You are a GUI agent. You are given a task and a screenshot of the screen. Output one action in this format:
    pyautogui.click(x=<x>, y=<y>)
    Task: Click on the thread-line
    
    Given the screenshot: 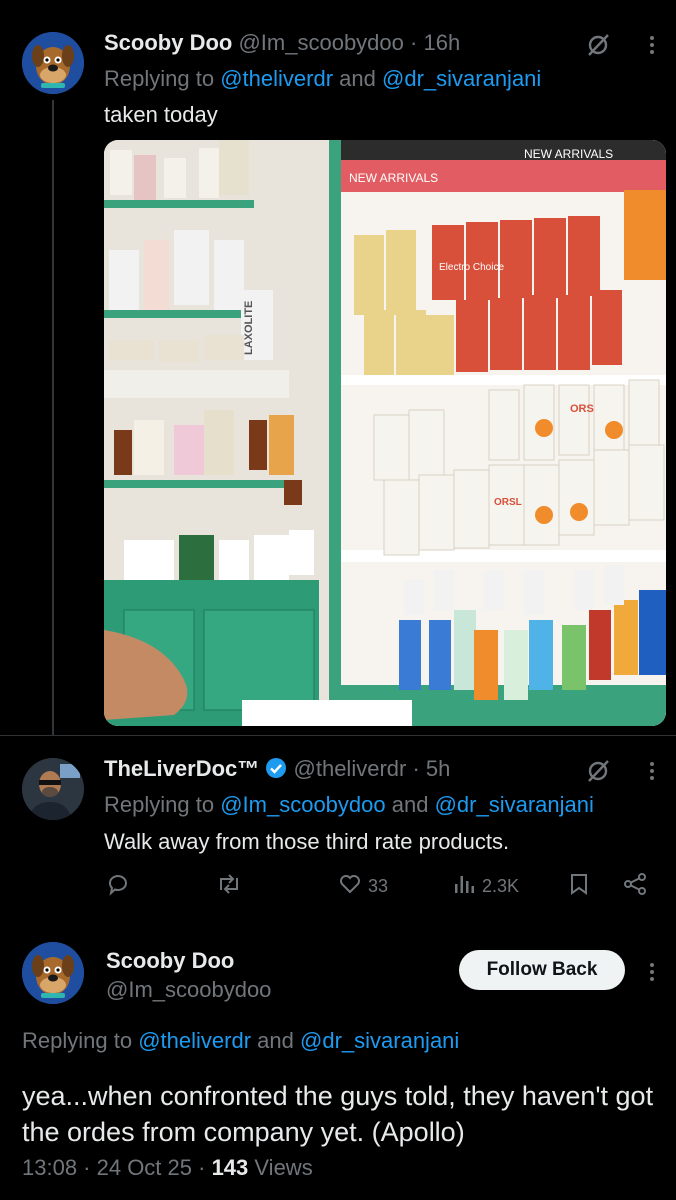 What is the action you would take?
    pyautogui.click(x=53, y=417)
    